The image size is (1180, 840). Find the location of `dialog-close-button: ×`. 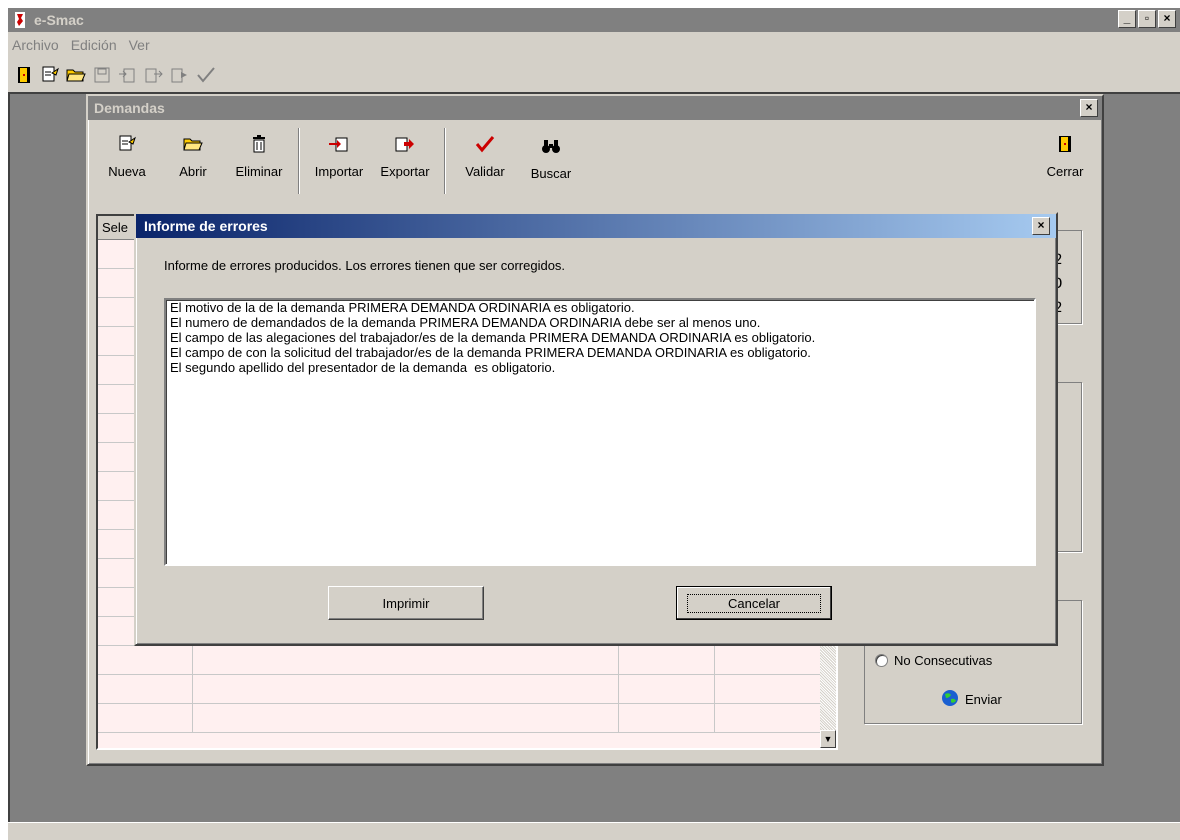

dialog-close-button: × is located at coordinates (1041, 226).